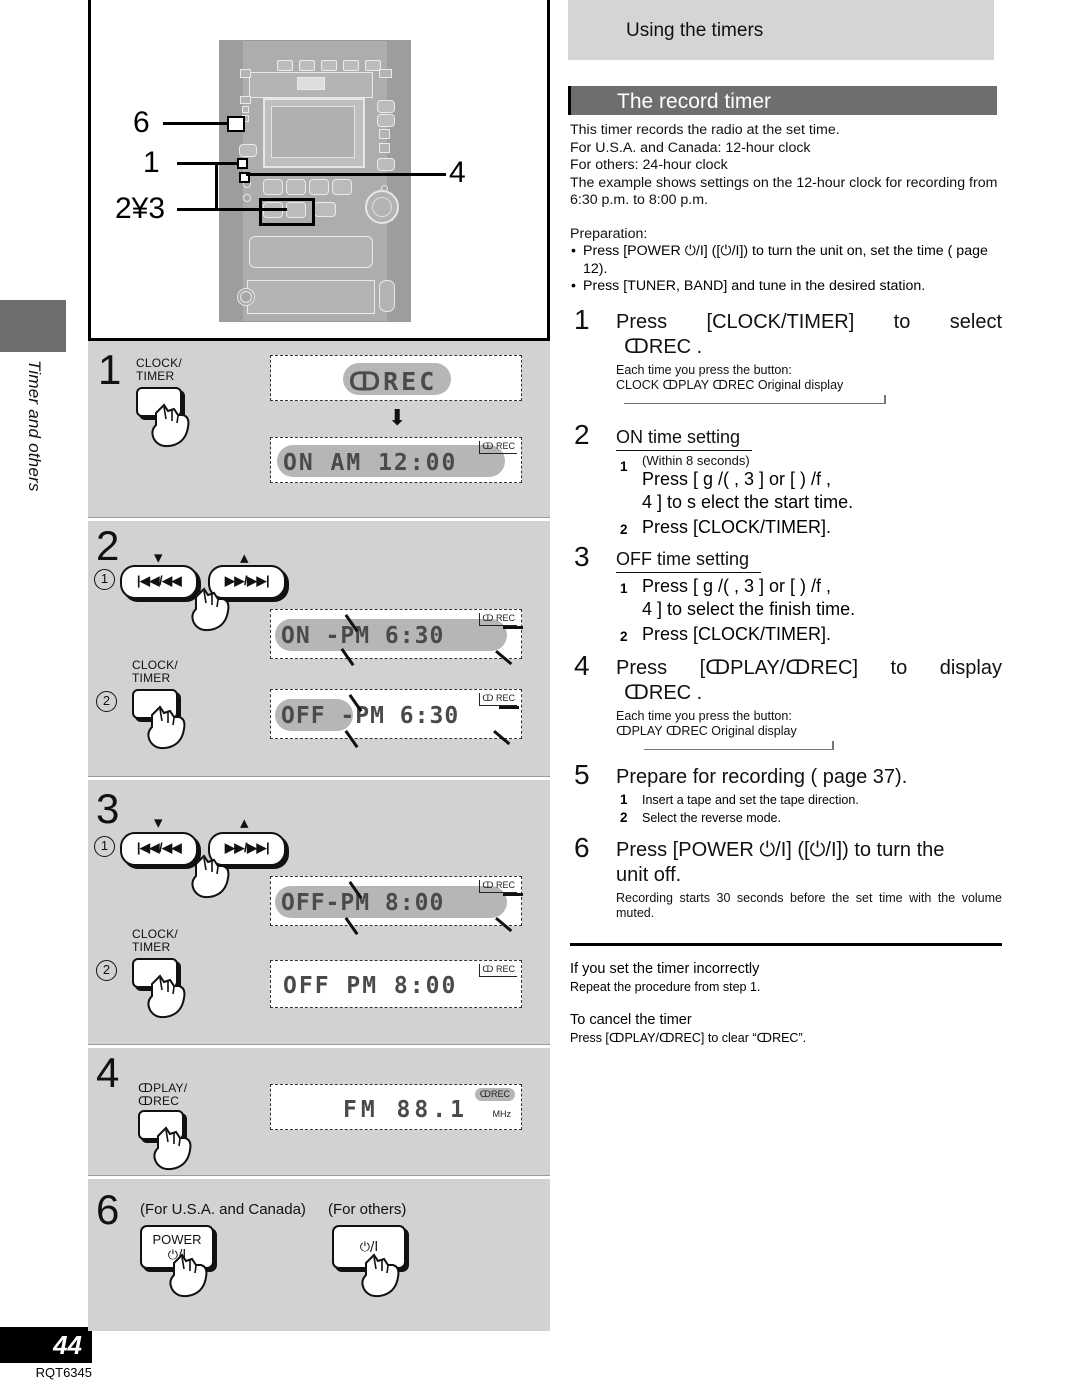 The width and height of the screenshot is (1080, 1397). What do you see at coordinates (104, 846) in the screenshot?
I see `left-step-3-sub-1: 1` at bounding box center [104, 846].